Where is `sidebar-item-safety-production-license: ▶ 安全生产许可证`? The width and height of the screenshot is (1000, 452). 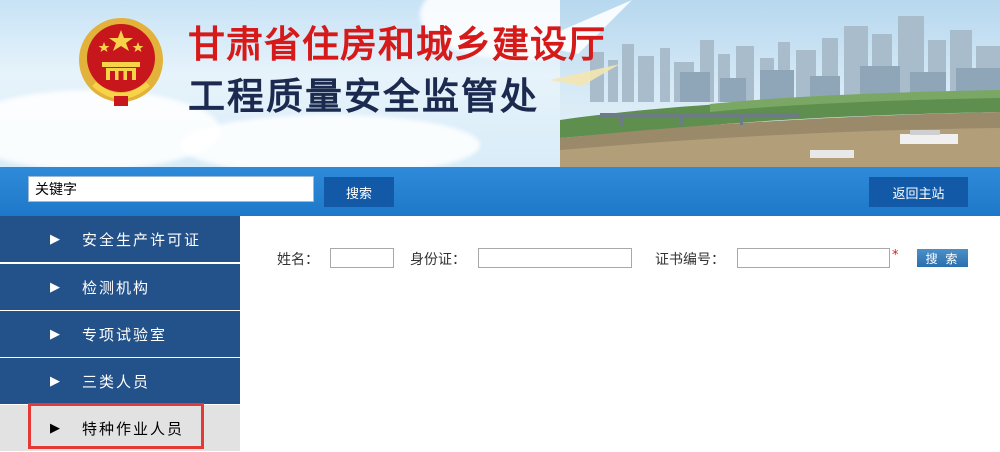 sidebar-item-safety-production-license: ▶ 安全生产许可证 is located at coordinates (120, 239).